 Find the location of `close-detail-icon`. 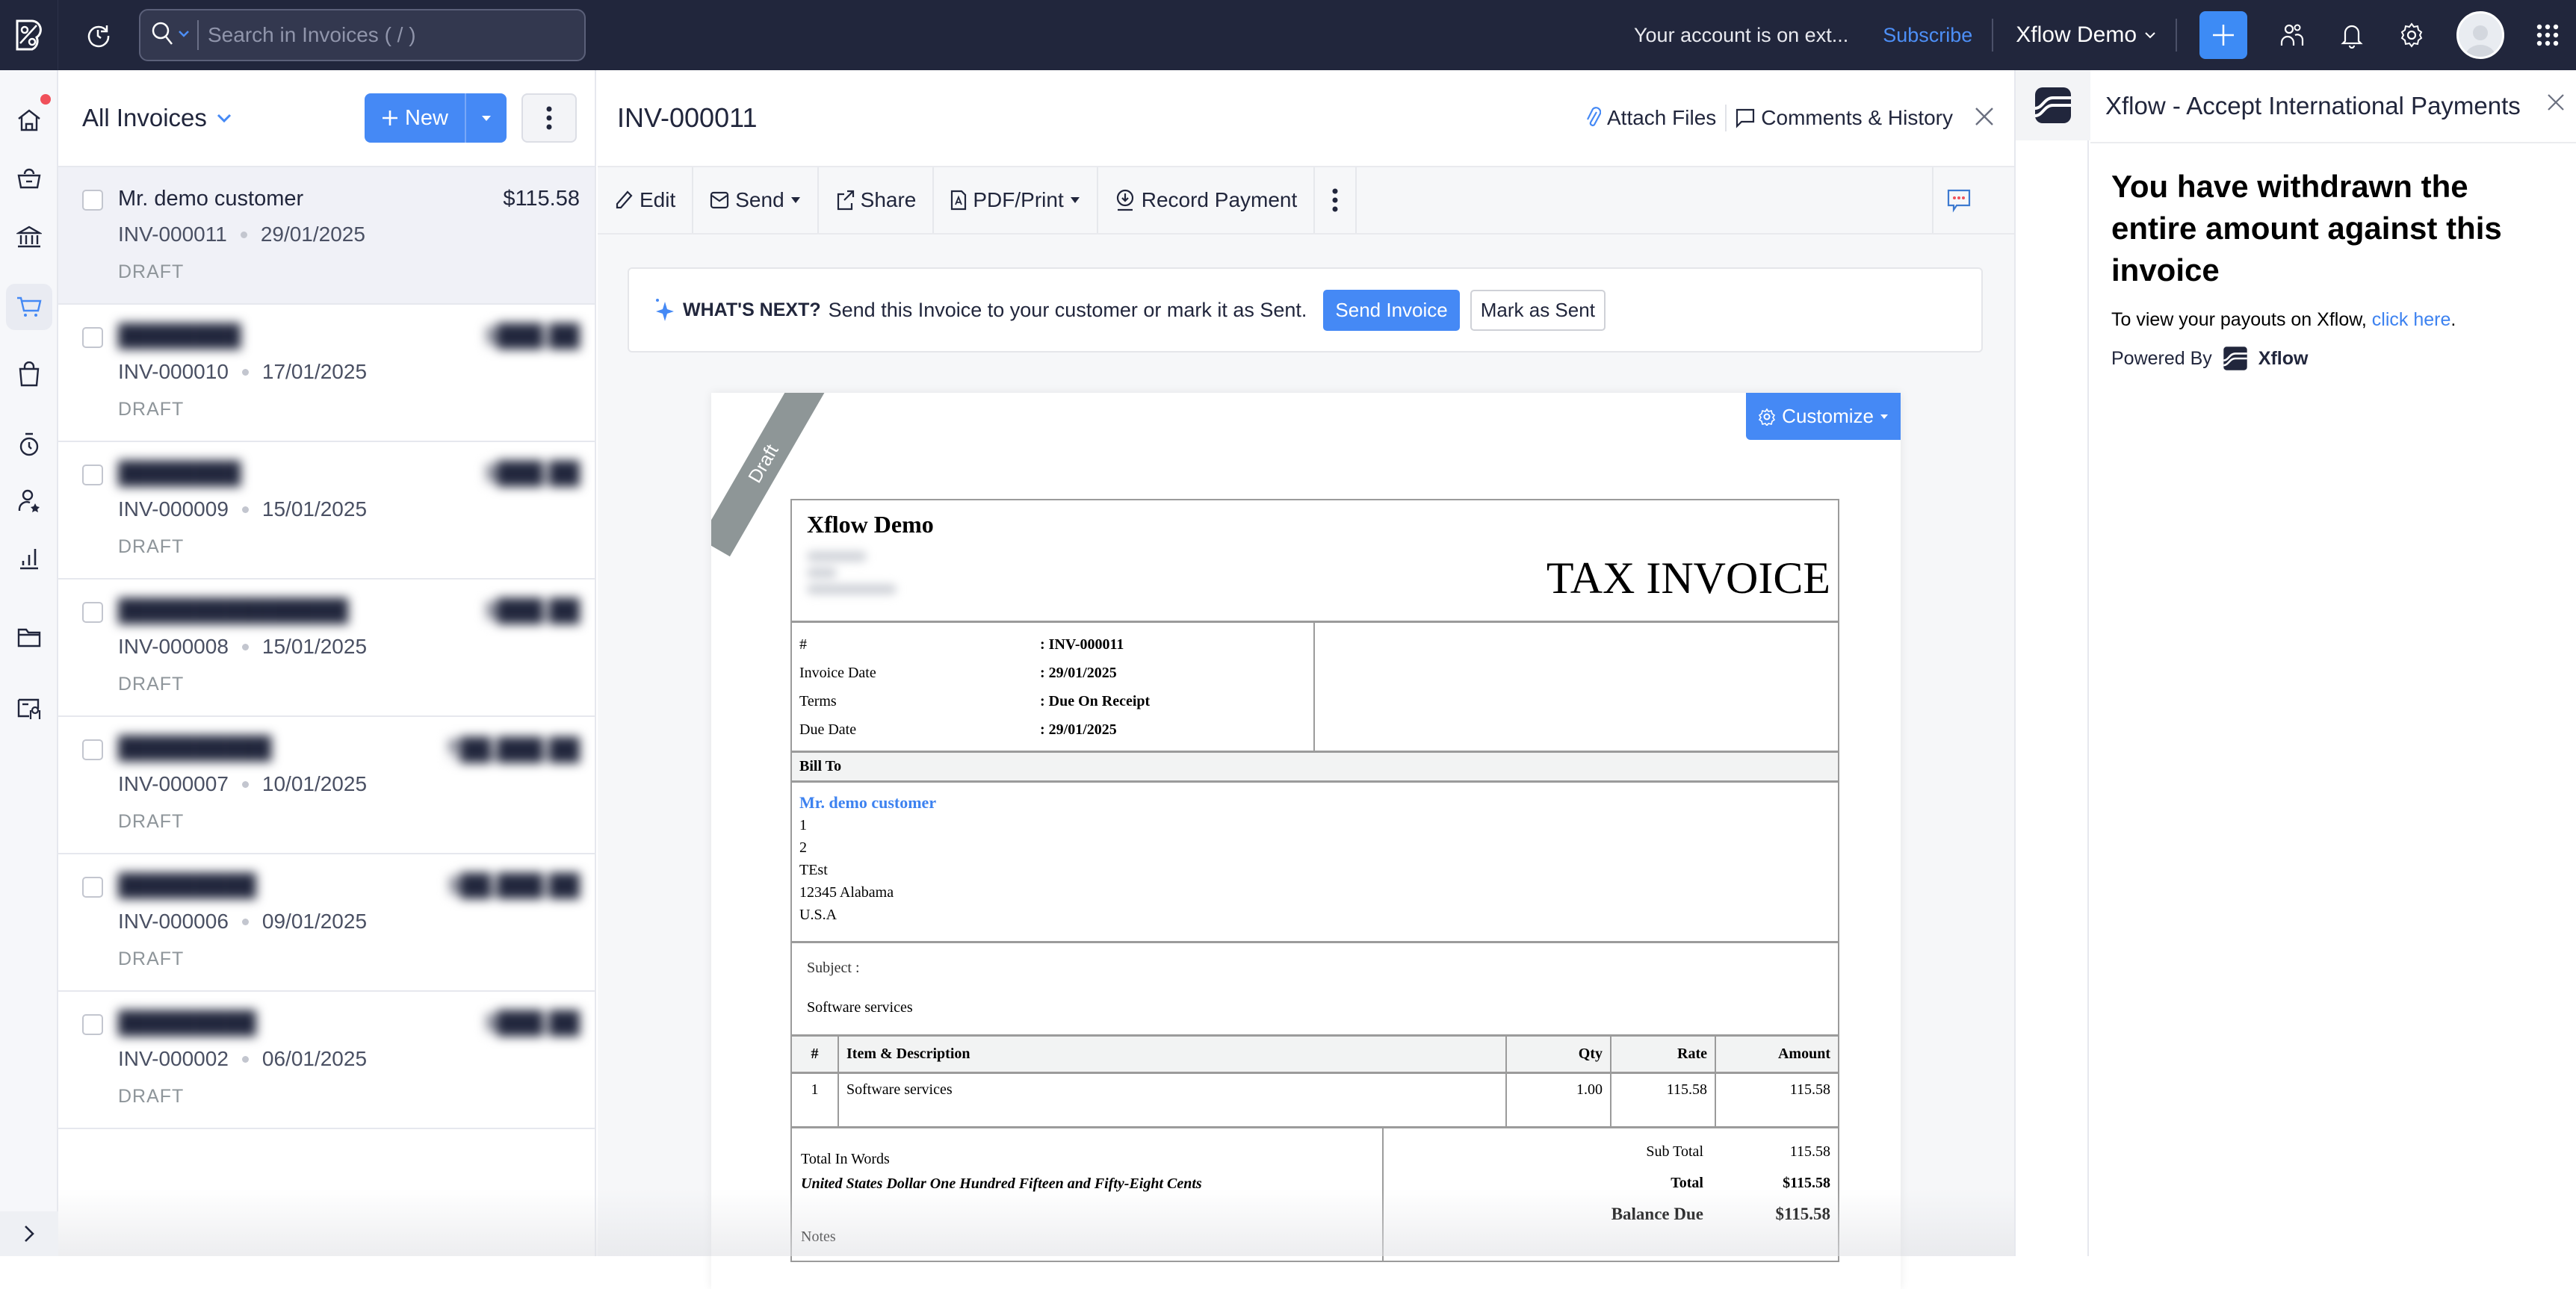

close-detail-icon is located at coordinates (1984, 118).